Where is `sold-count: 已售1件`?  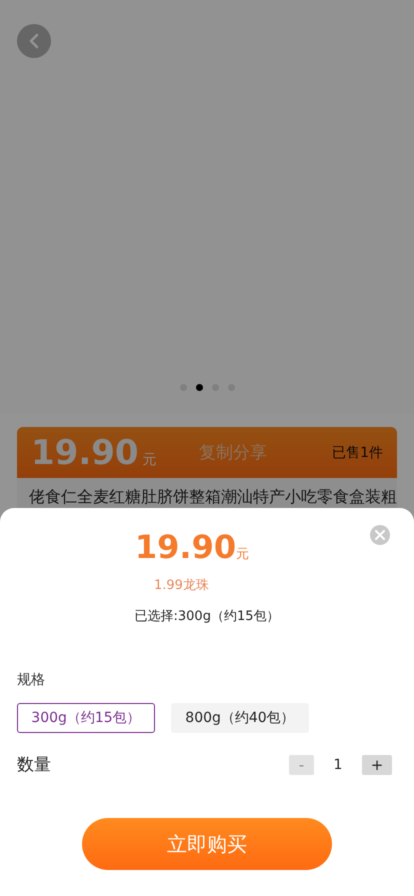
sold-count: 已售1件 is located at coordinates (357, 453).